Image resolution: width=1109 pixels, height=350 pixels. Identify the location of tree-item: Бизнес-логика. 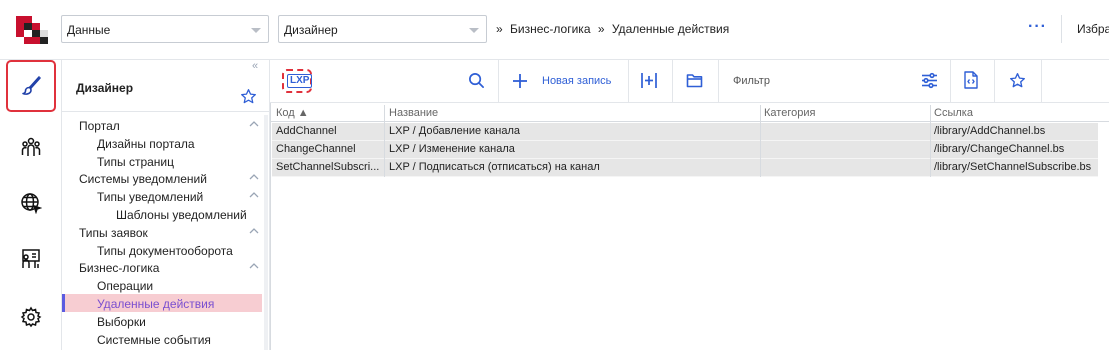
(166, 267).